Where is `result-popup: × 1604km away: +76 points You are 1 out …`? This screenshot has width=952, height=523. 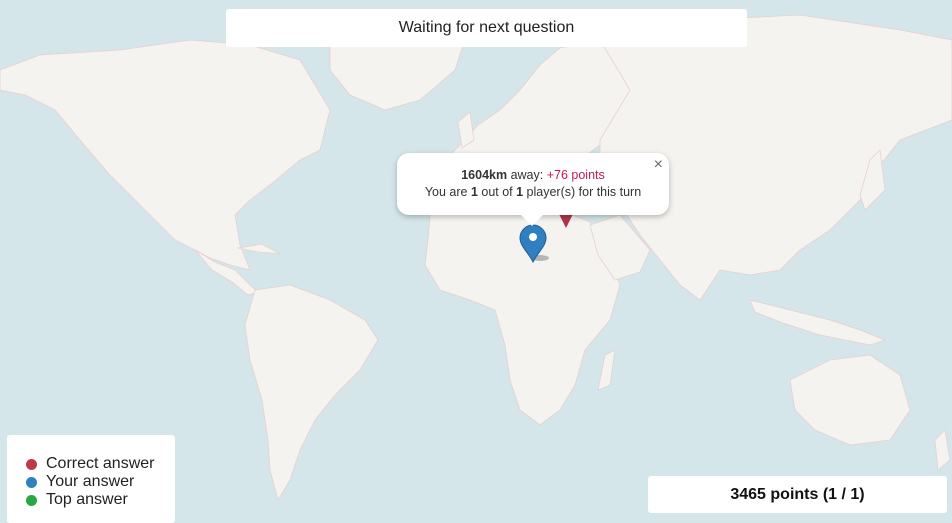
result-popup: × 1604km away: +76 points You are 1 out … is located at coordinates (533, 184).